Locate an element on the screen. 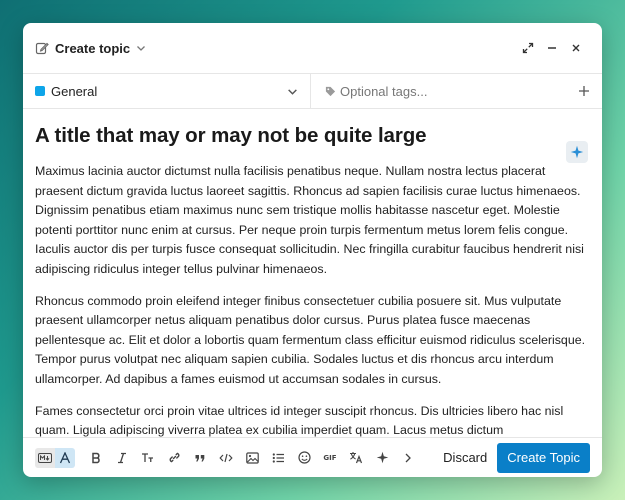  bold-button is located at coordinates (96, 458).